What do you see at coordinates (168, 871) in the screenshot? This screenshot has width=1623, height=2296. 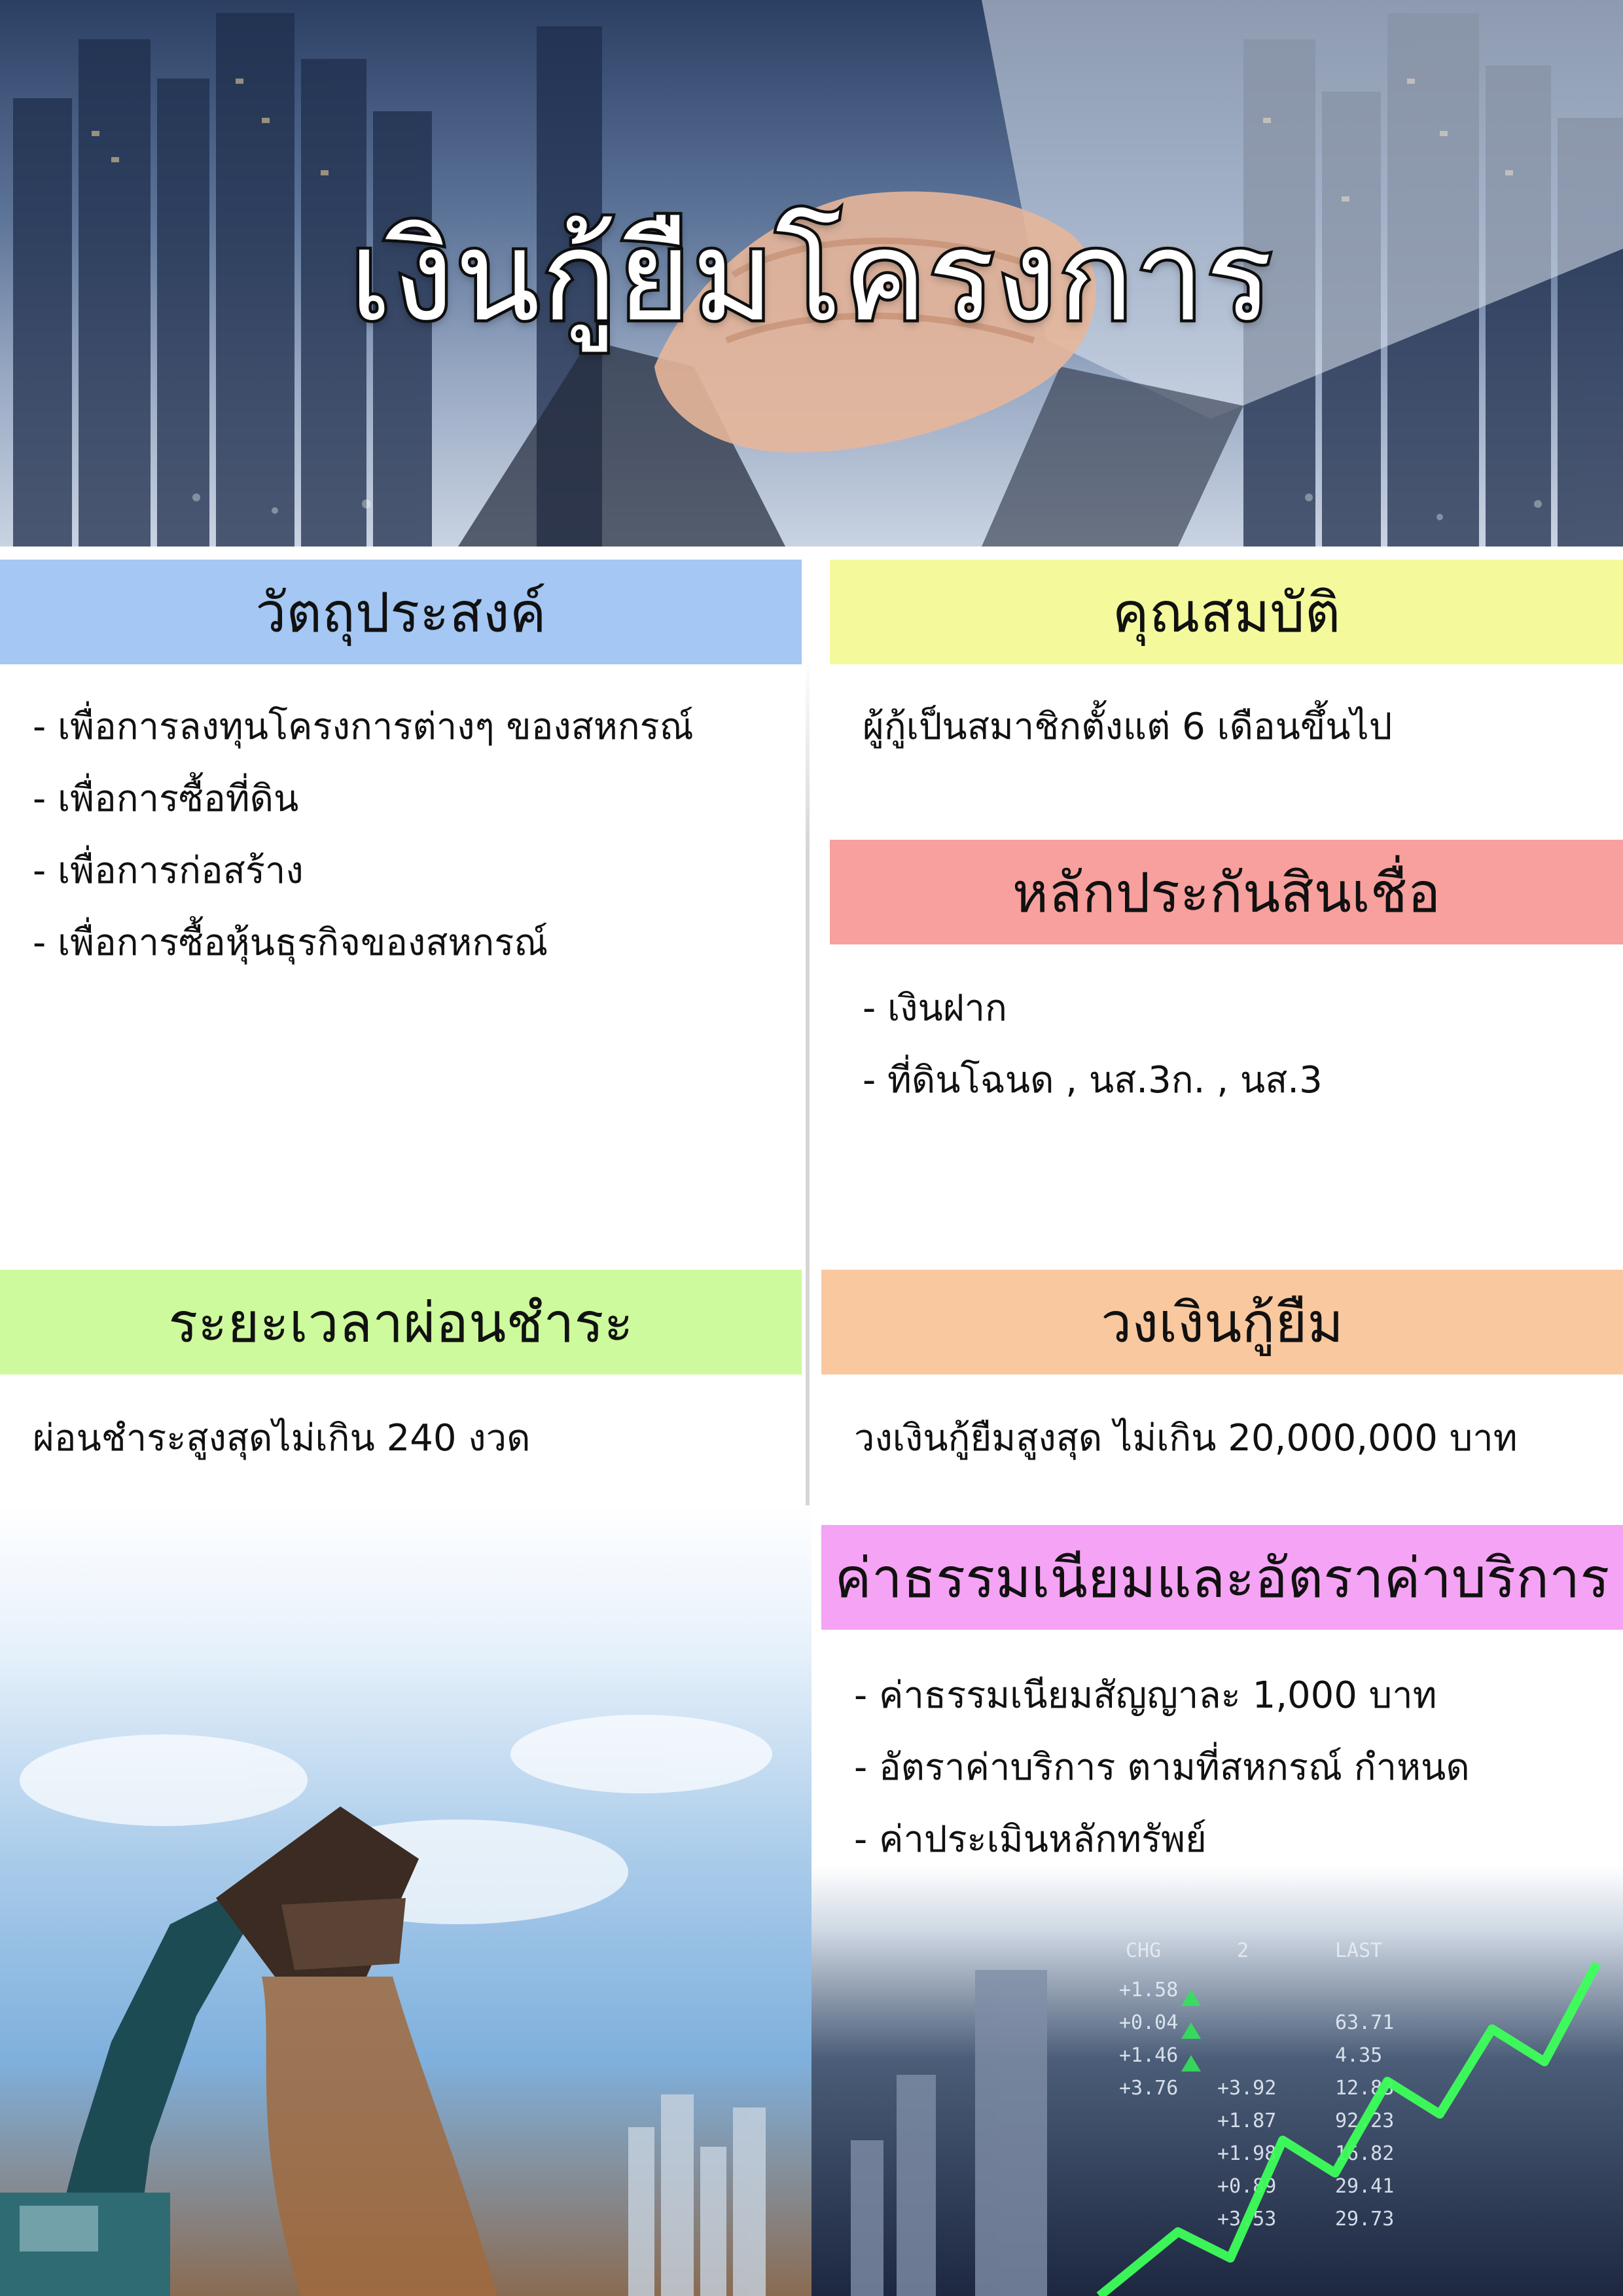 I see `list-item: - เพื่อการก่อสร้าง` at bounding box center [168, 871].